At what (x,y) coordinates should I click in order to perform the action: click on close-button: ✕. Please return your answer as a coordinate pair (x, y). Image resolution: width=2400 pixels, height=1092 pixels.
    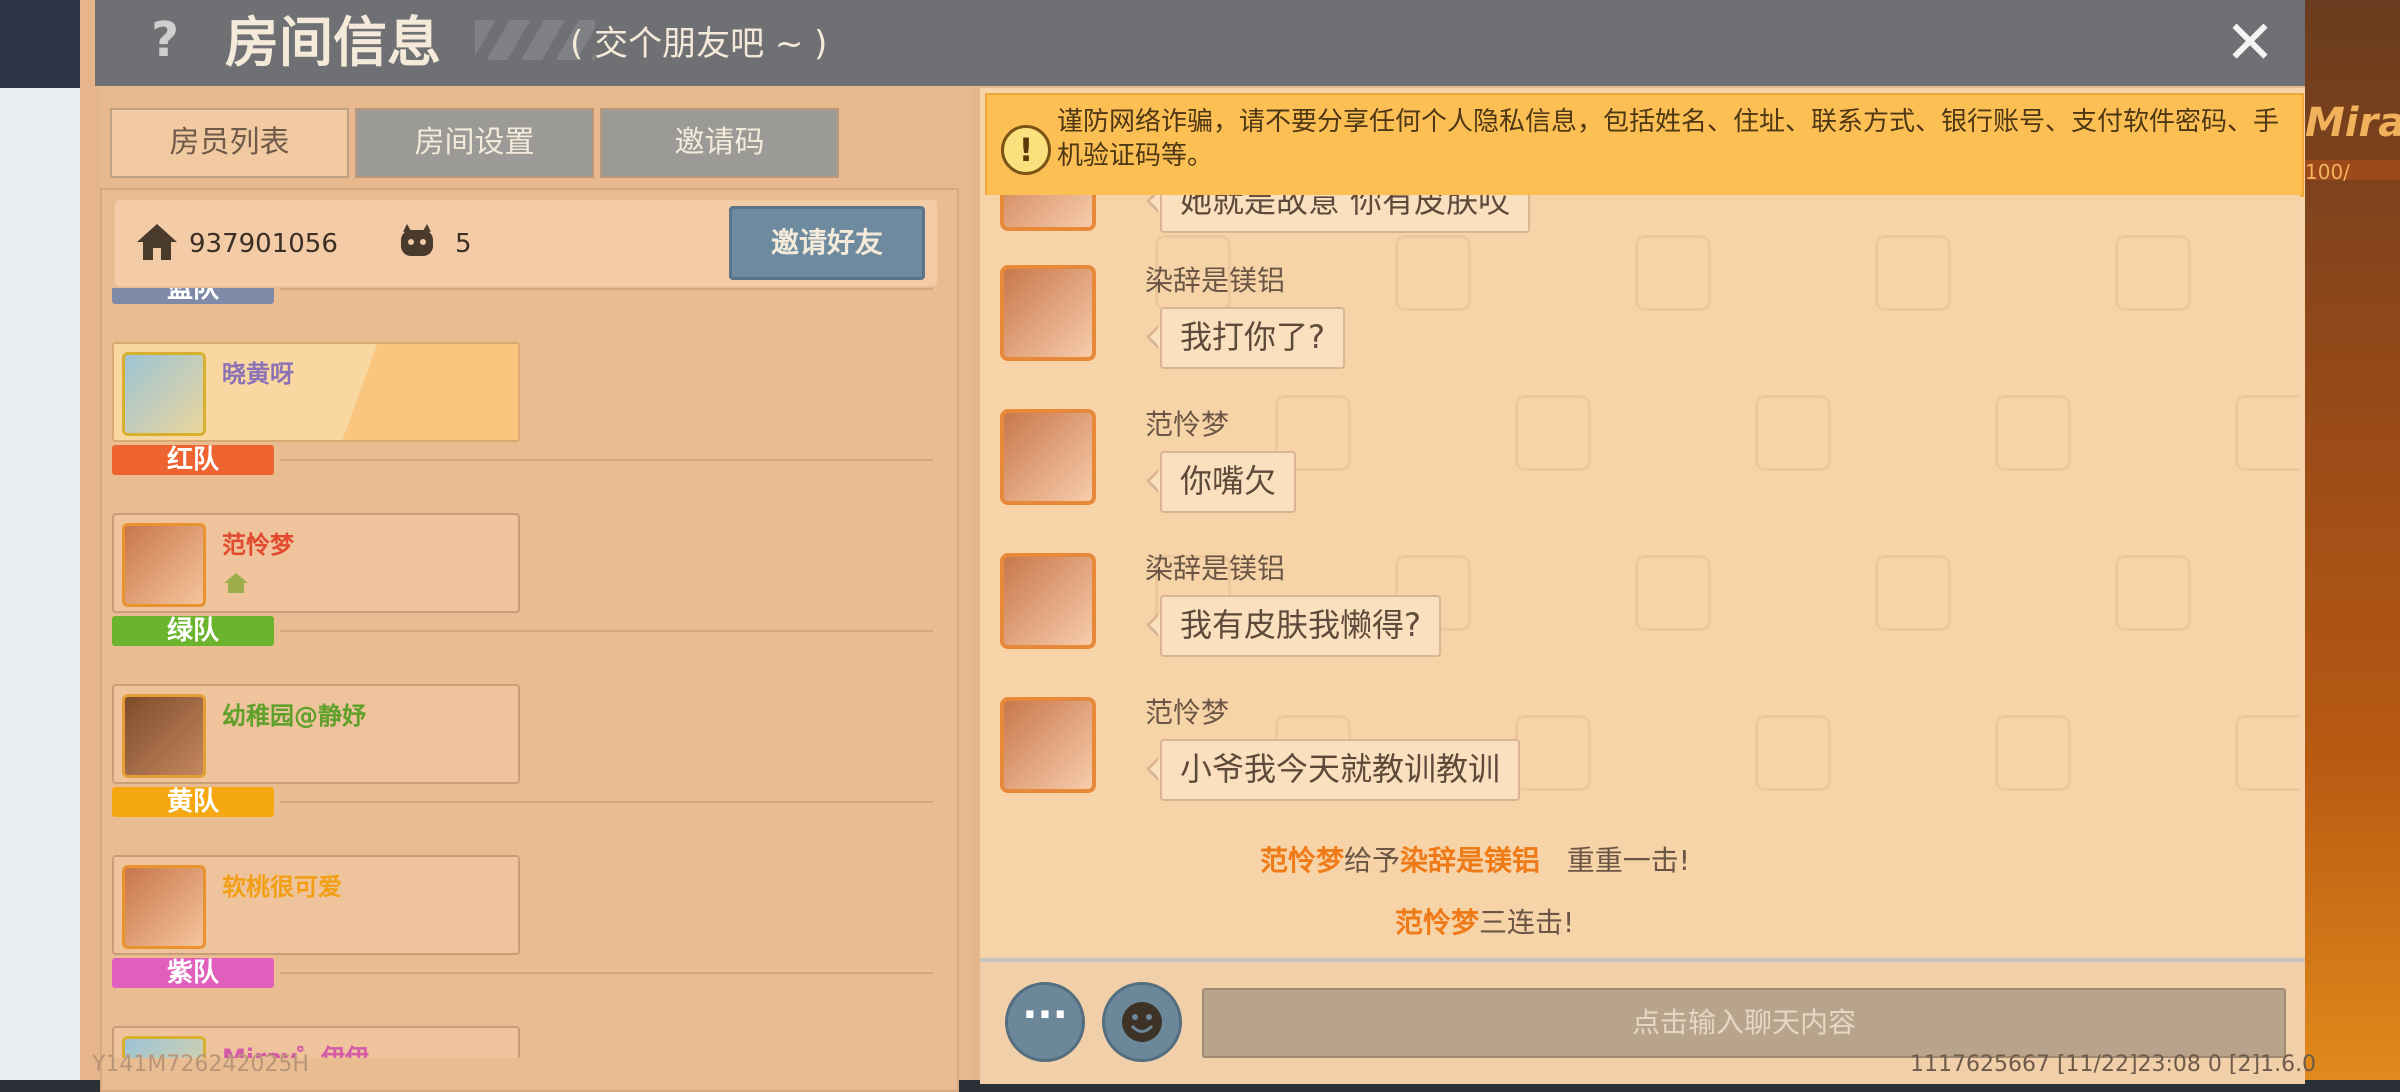
    Looking at the image, I should click on (2250, 43).